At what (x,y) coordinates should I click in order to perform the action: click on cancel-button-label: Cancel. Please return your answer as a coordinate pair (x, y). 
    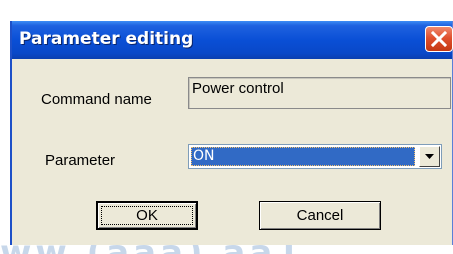
    Looking at the image, I should click on (320, 215).